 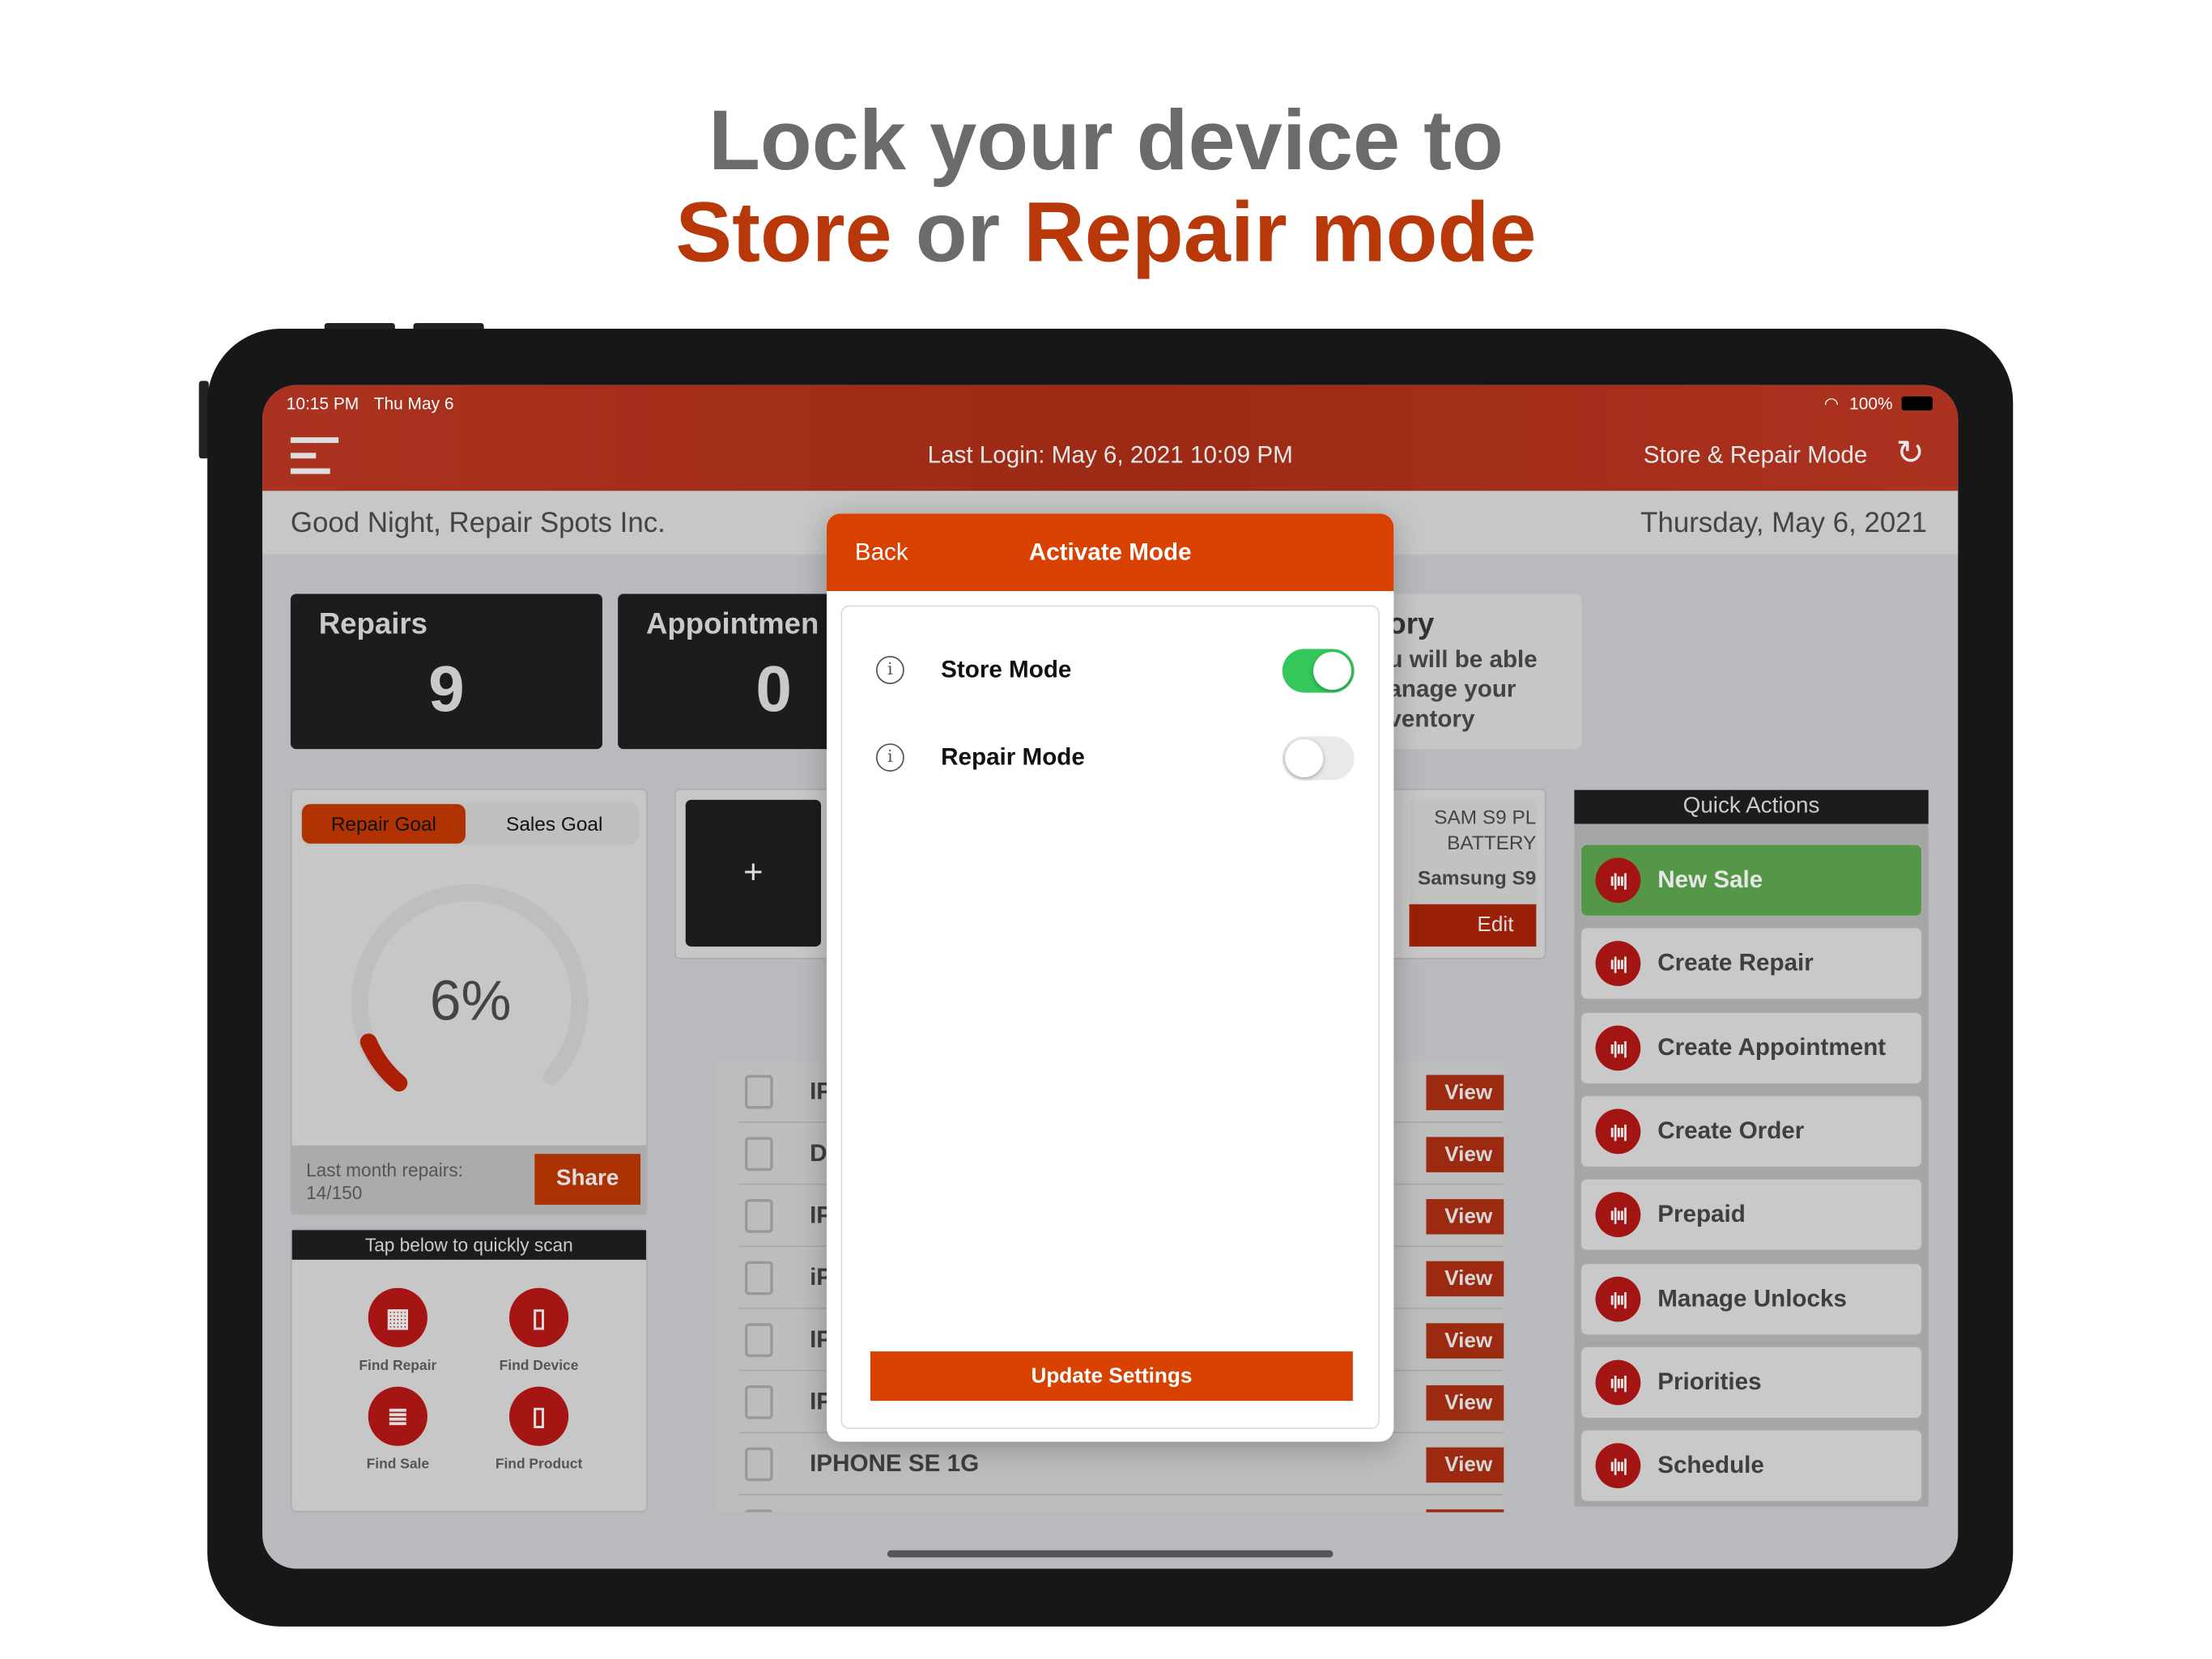 What do you see at coordinates (1477, 877) in the screenshot?
I see `product-model: Samsung S9` at bounding box center [1477, 877].